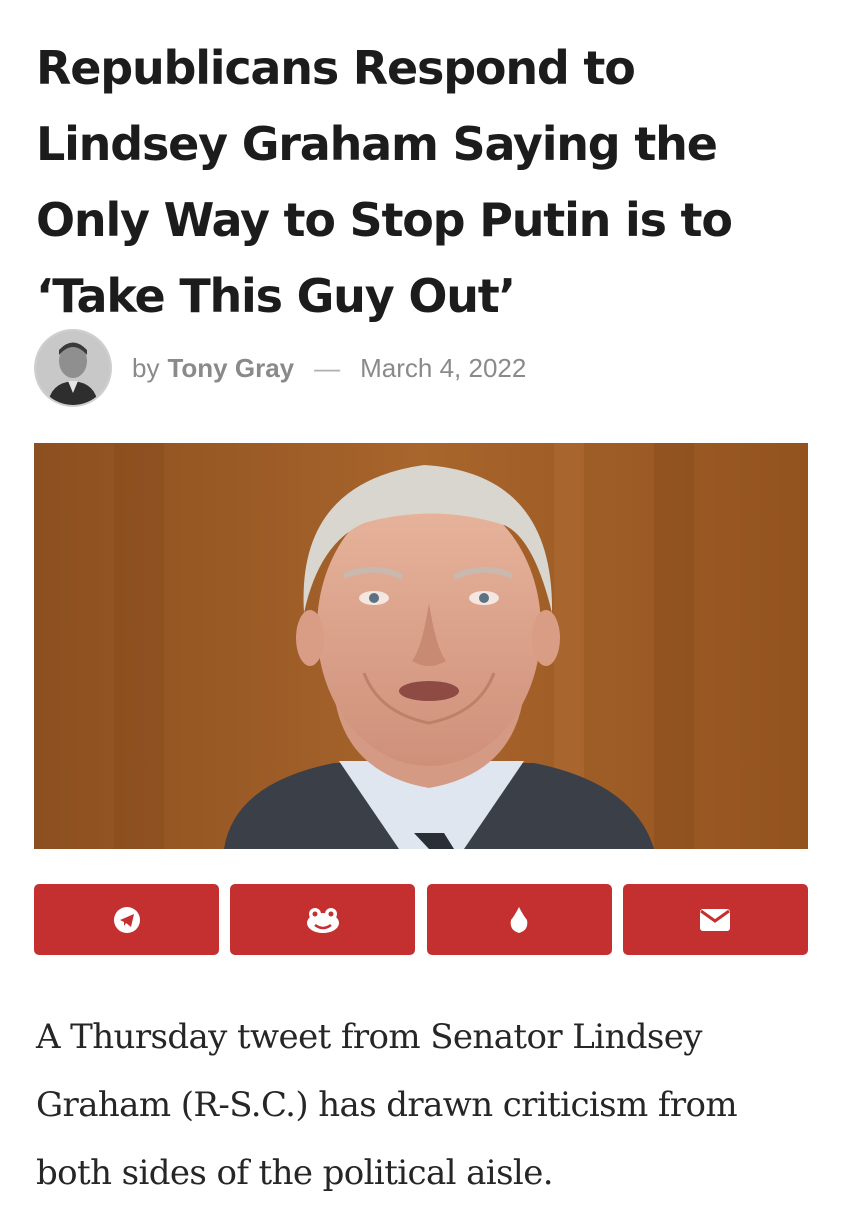 This screenshot has width=842, height=1207. I want to click on share-gettr-button, so click(323, 919).